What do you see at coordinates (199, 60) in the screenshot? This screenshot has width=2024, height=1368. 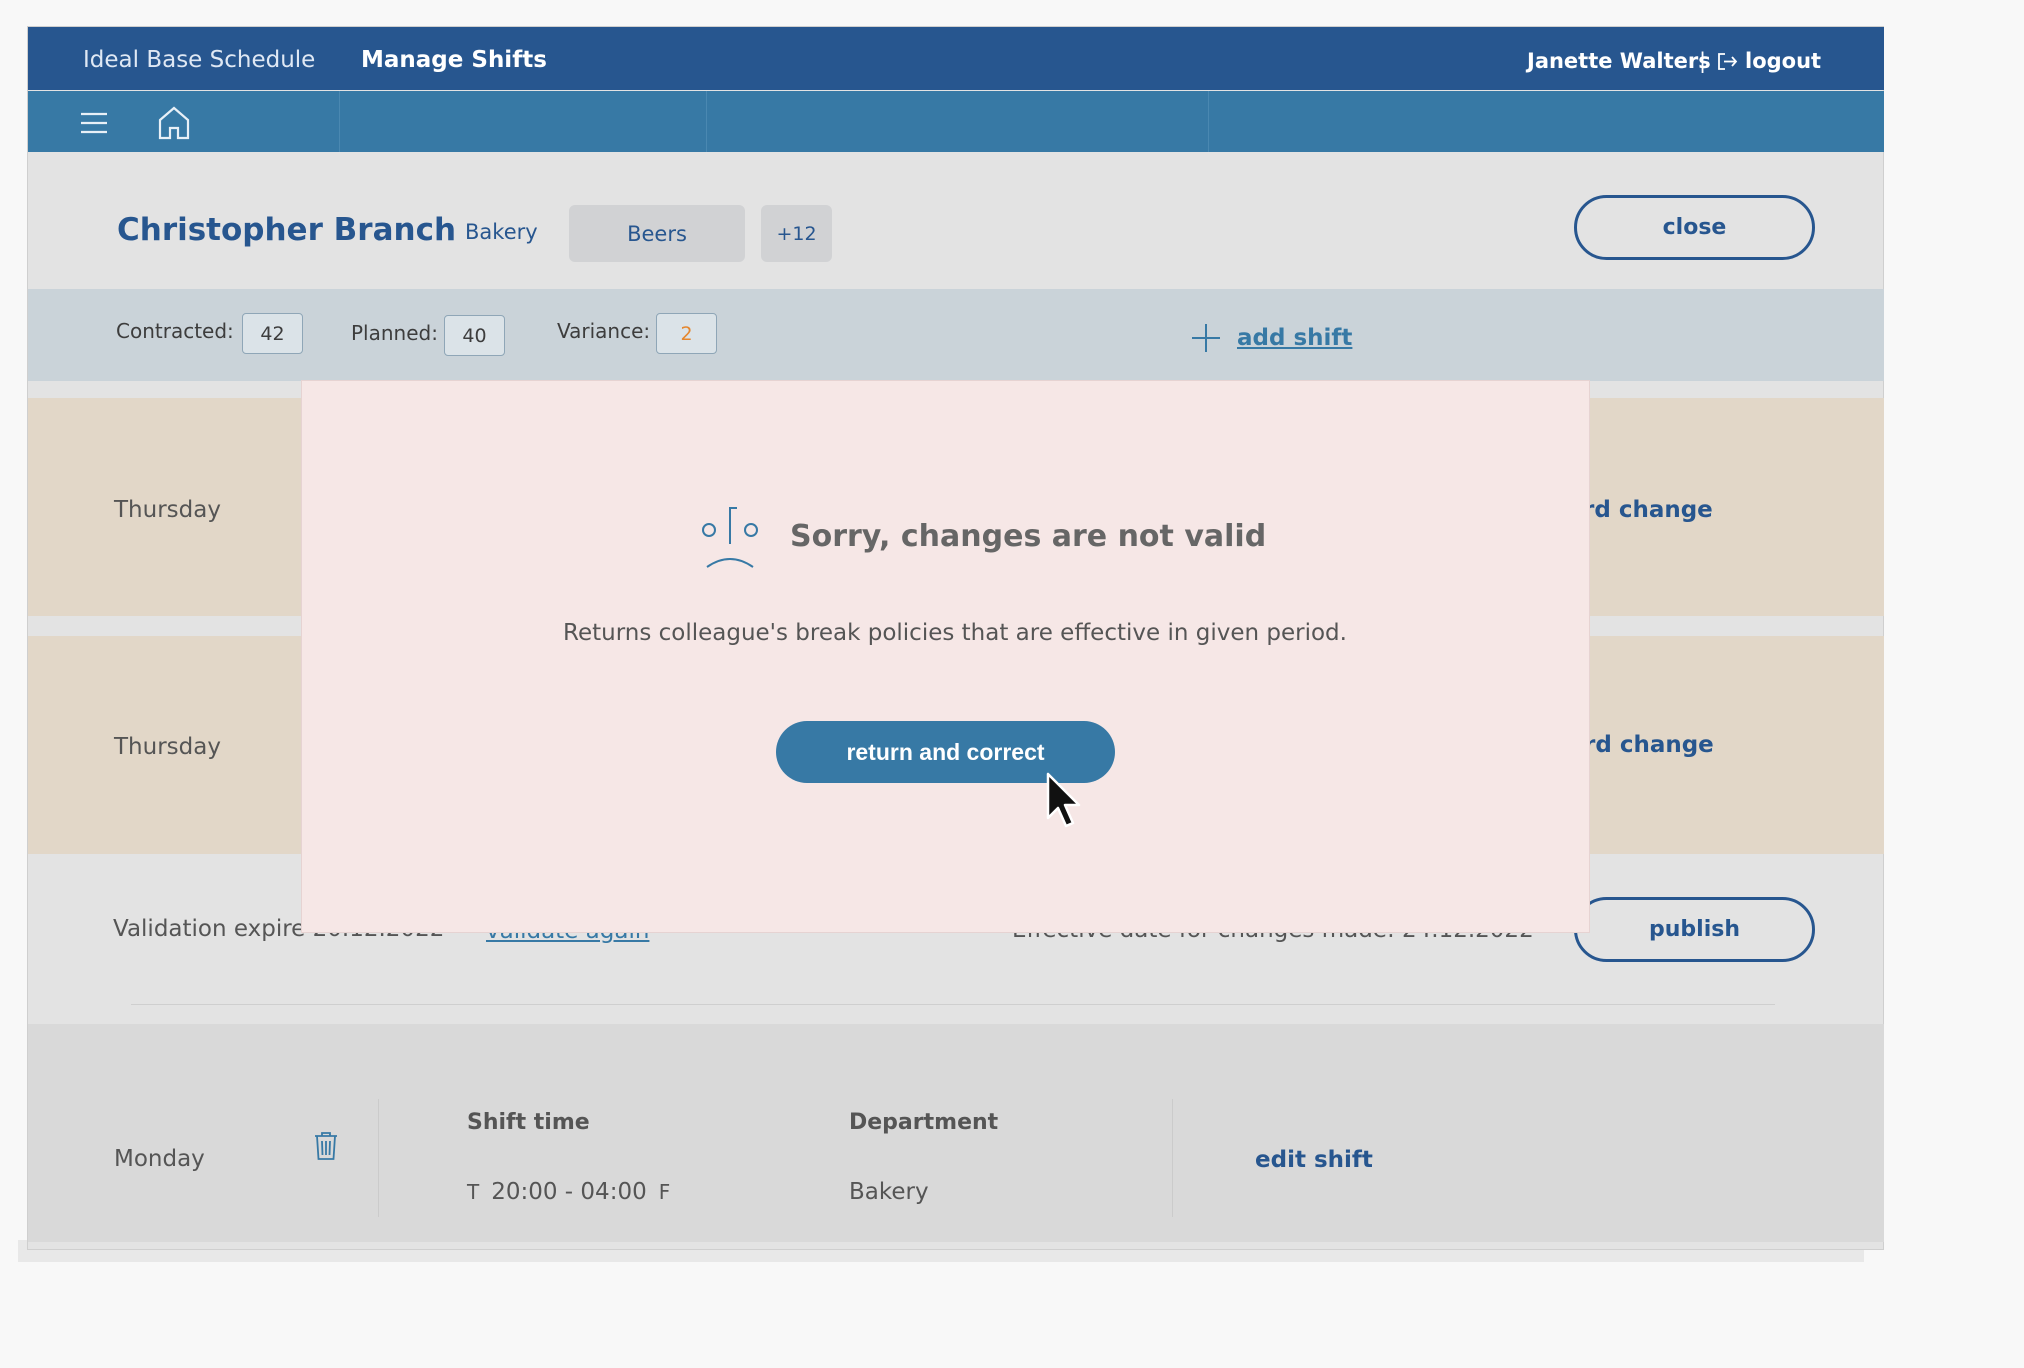 I see `app-title: Ideal Base Schedule` at bounding box center [199, 60].